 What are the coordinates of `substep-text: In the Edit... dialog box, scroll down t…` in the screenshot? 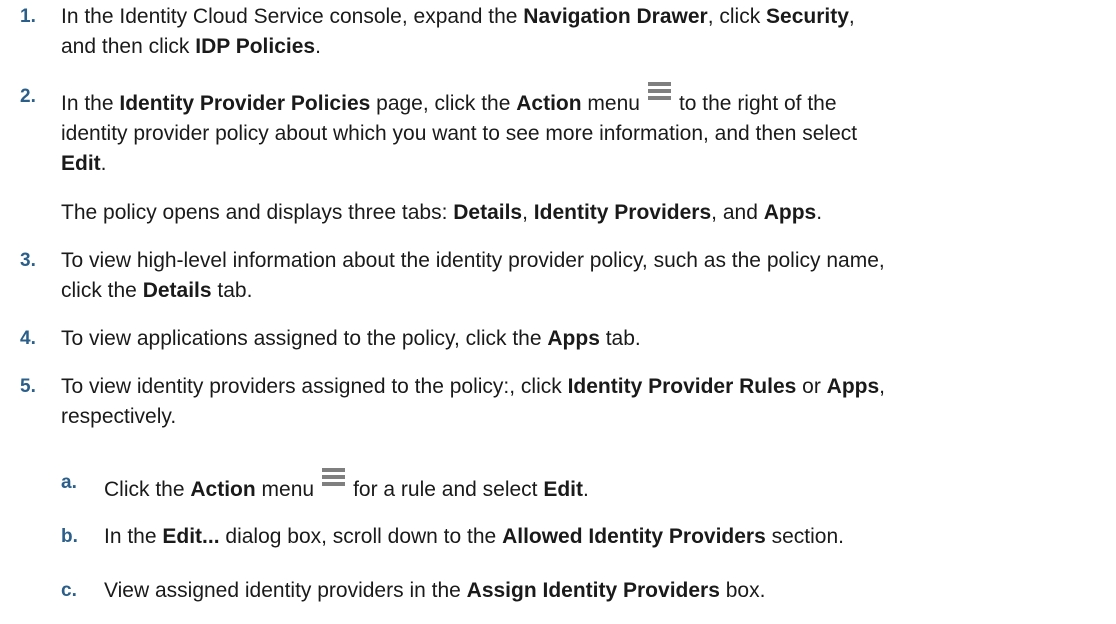 It's located at (604, 537).